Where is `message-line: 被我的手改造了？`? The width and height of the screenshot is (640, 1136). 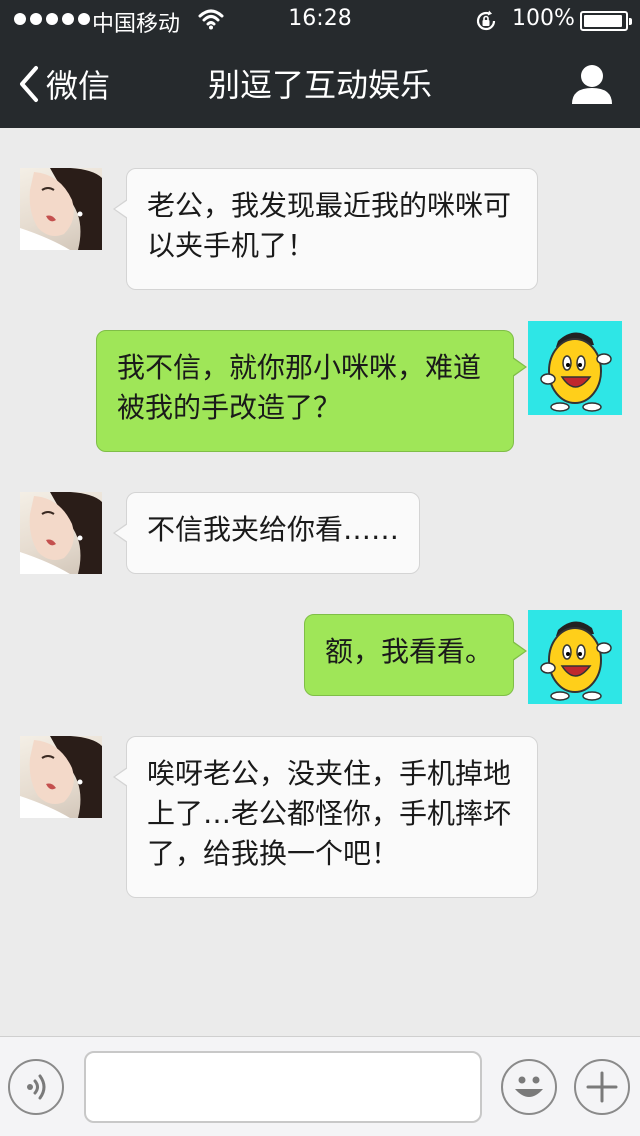 message-line: 被我的手改造了？ is located at coordinates (229, 407).